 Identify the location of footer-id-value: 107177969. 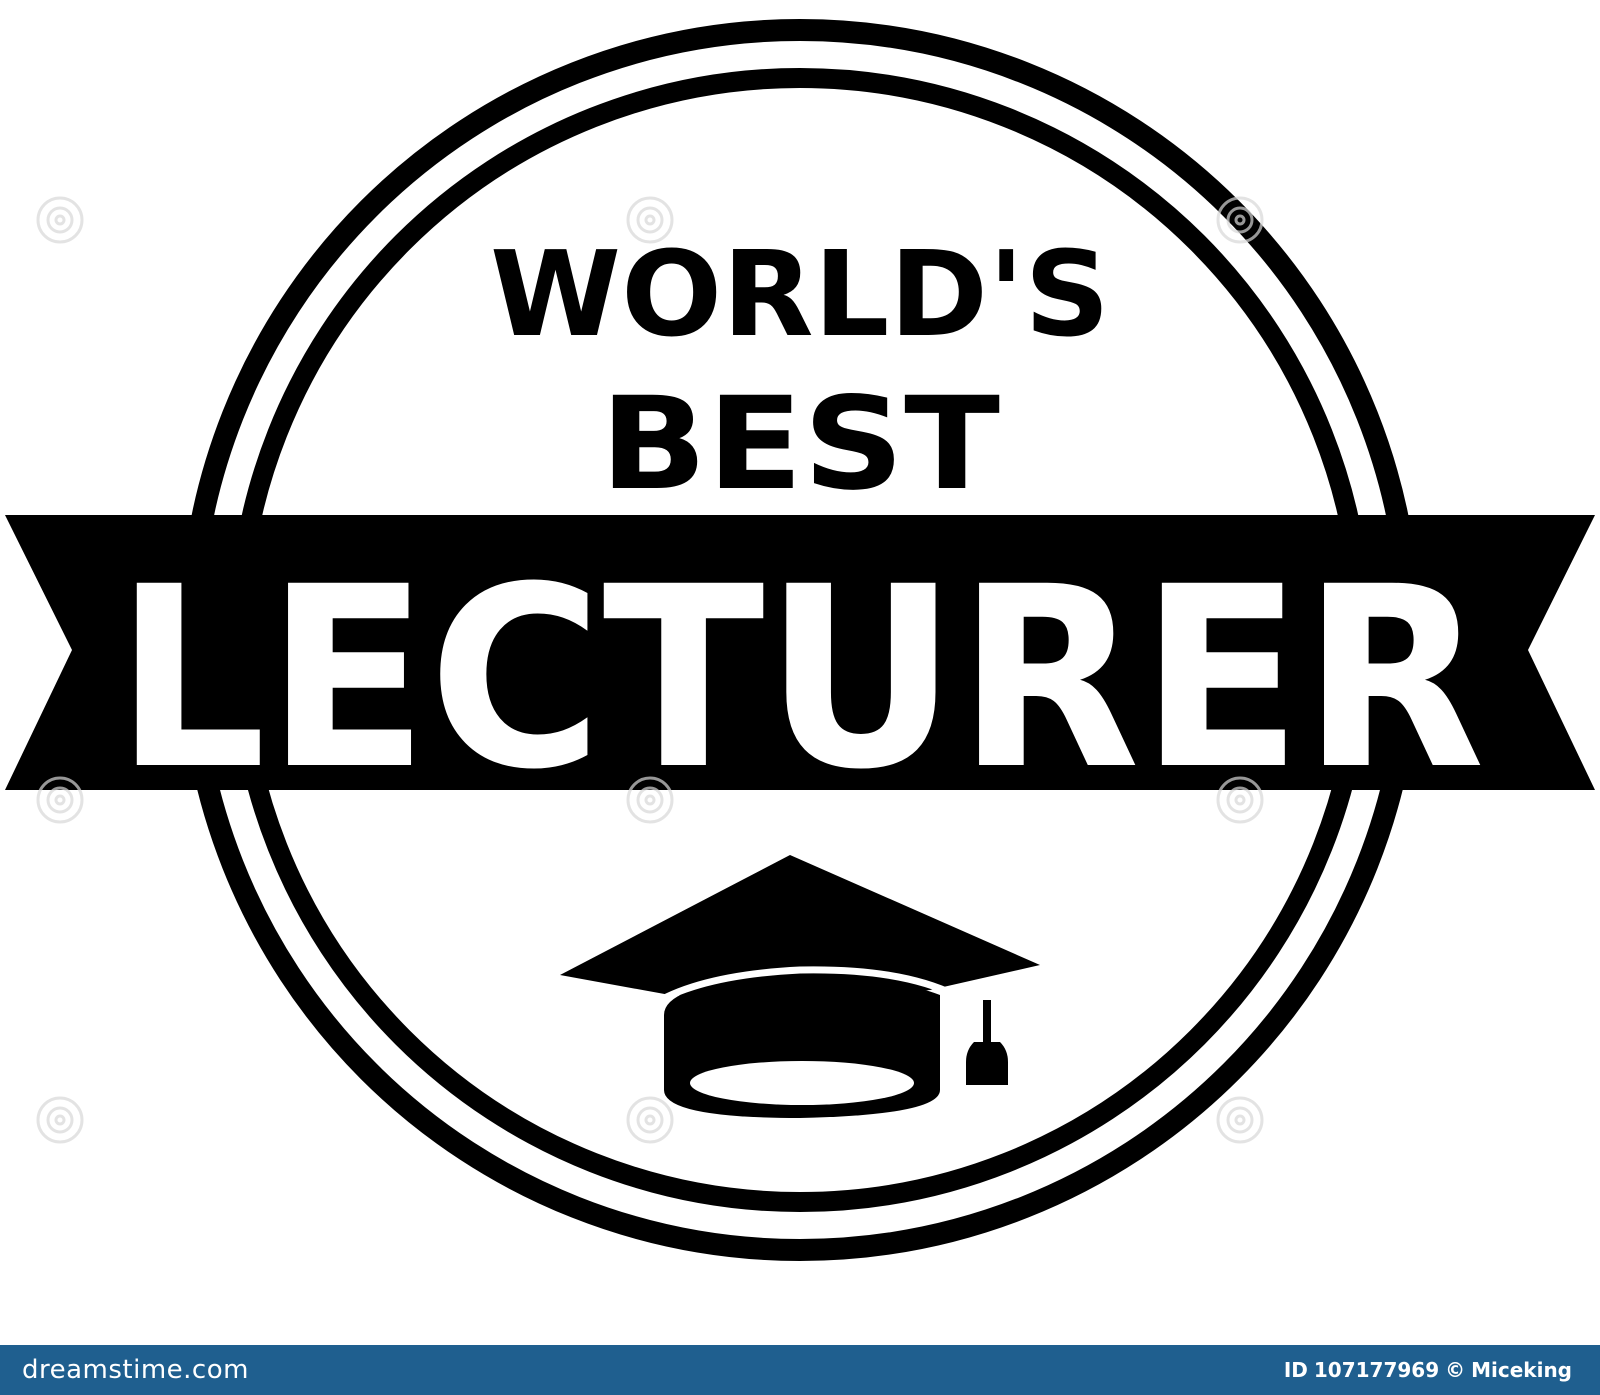
(1376, 1370).